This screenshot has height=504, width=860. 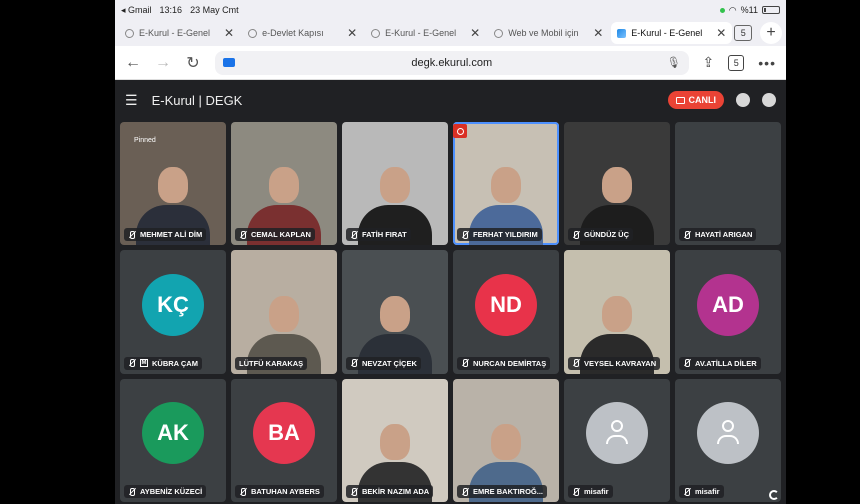 I want to click on share-icon: ⇪, so click(x=709, y=62).